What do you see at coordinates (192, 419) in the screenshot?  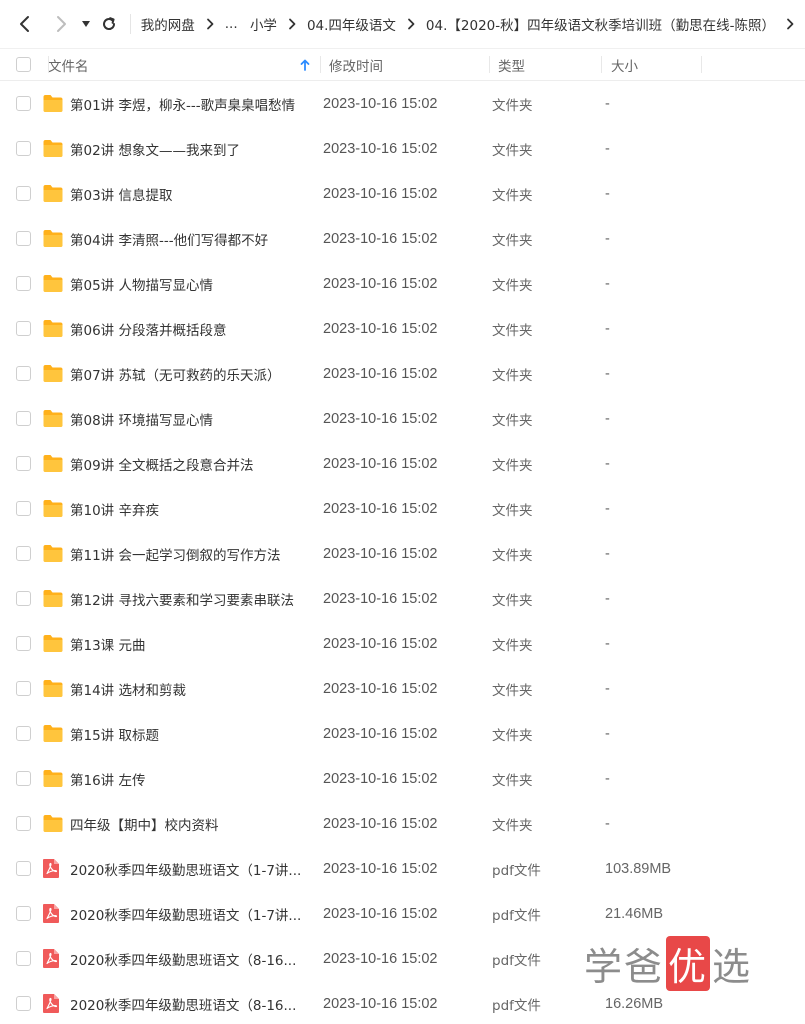 I see `file-name: 第08讲 环境描写显心情` at bounding box center [192, 419].